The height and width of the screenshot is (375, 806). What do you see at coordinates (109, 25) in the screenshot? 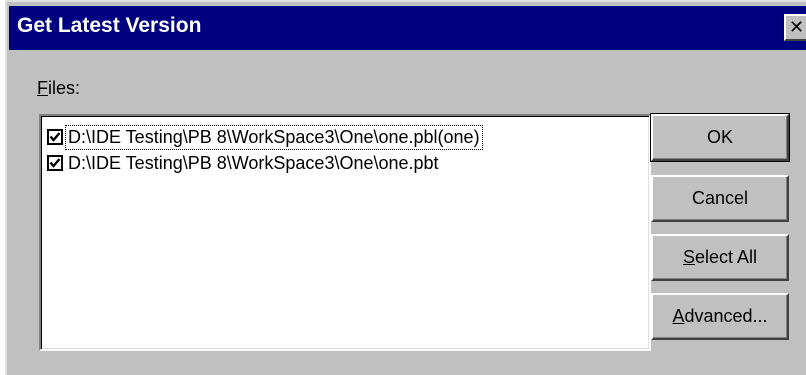
I see `dialog-title: Get Latest Version` at bounding box center [109, 25].